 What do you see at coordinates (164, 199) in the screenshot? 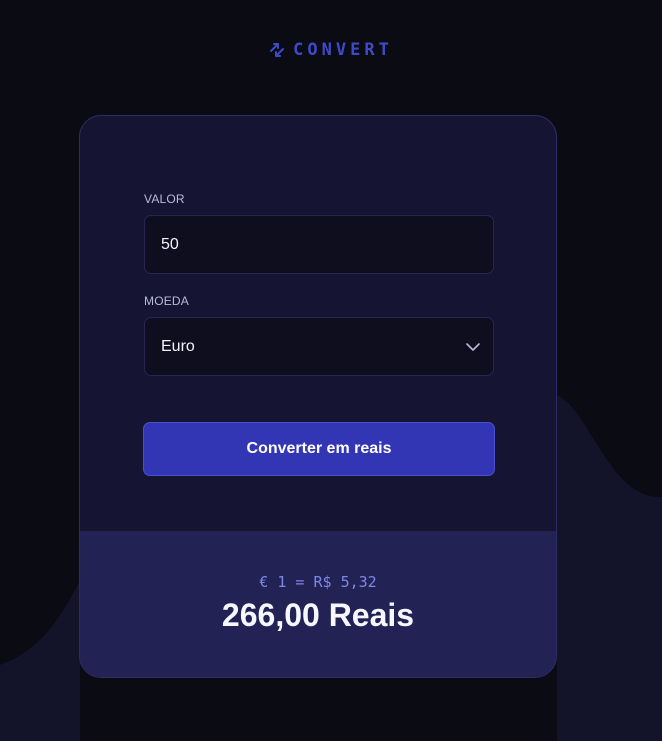
I see `amount-label: VALOR` at bounding box center [164, 199].